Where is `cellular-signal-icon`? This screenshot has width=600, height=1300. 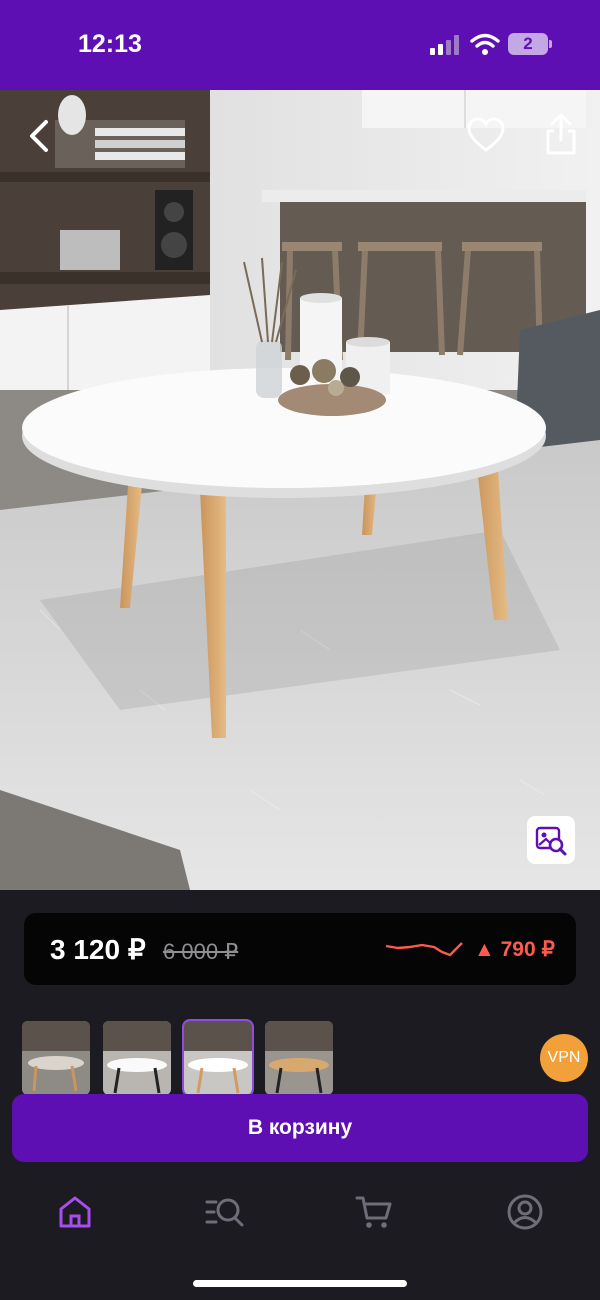
cellular-signal-icon is located at coordinates (444, 45).